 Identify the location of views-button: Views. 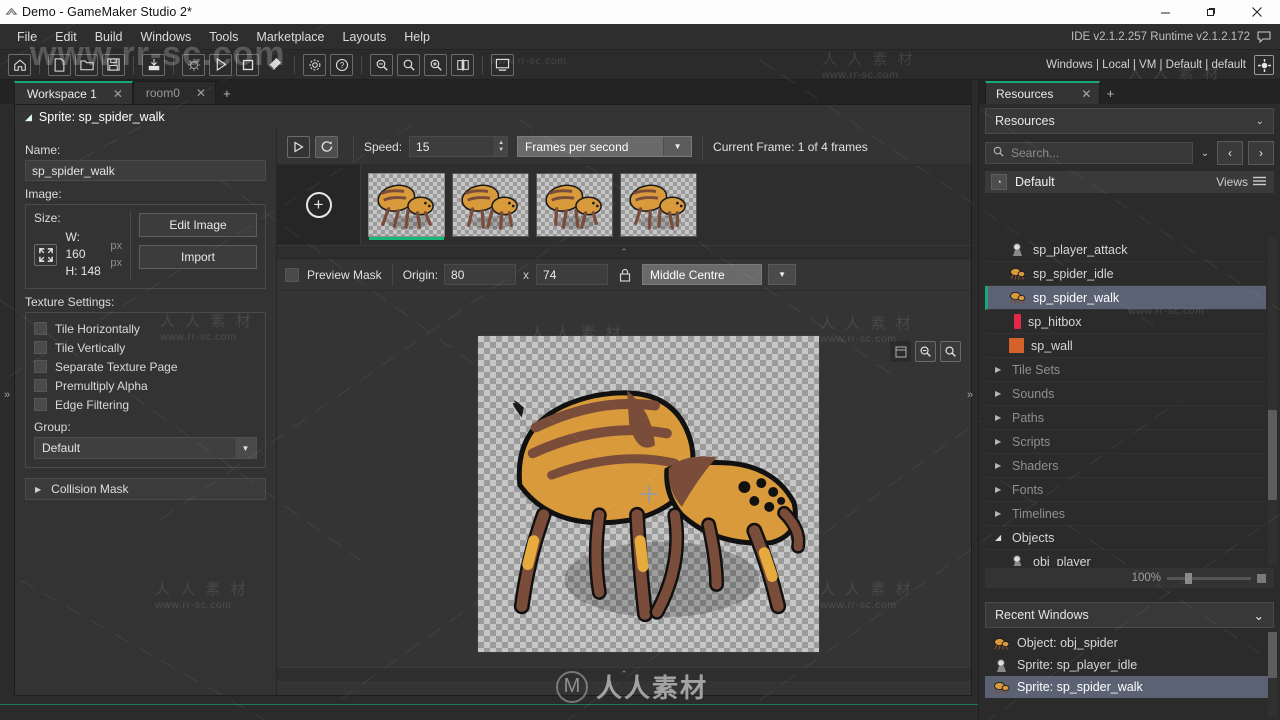
(1241, 182).